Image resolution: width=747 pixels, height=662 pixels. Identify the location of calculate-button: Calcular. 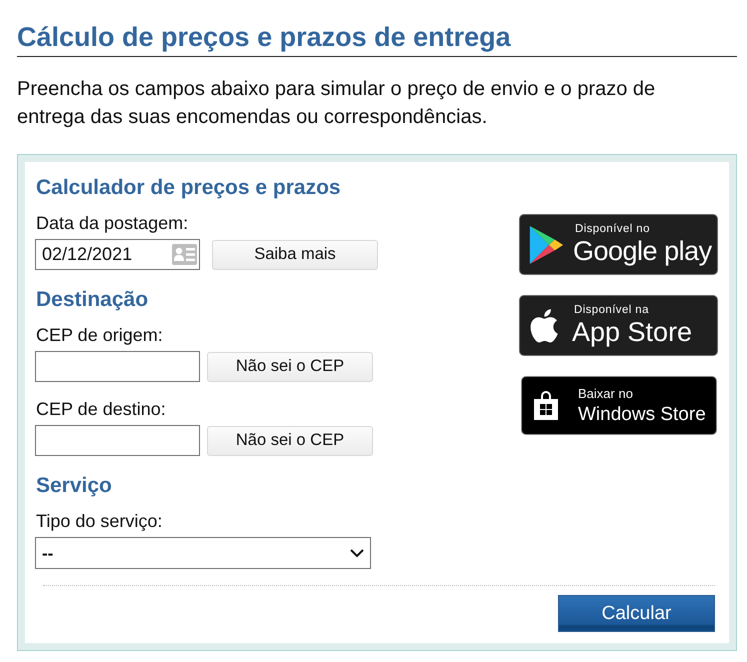
(636, 613).